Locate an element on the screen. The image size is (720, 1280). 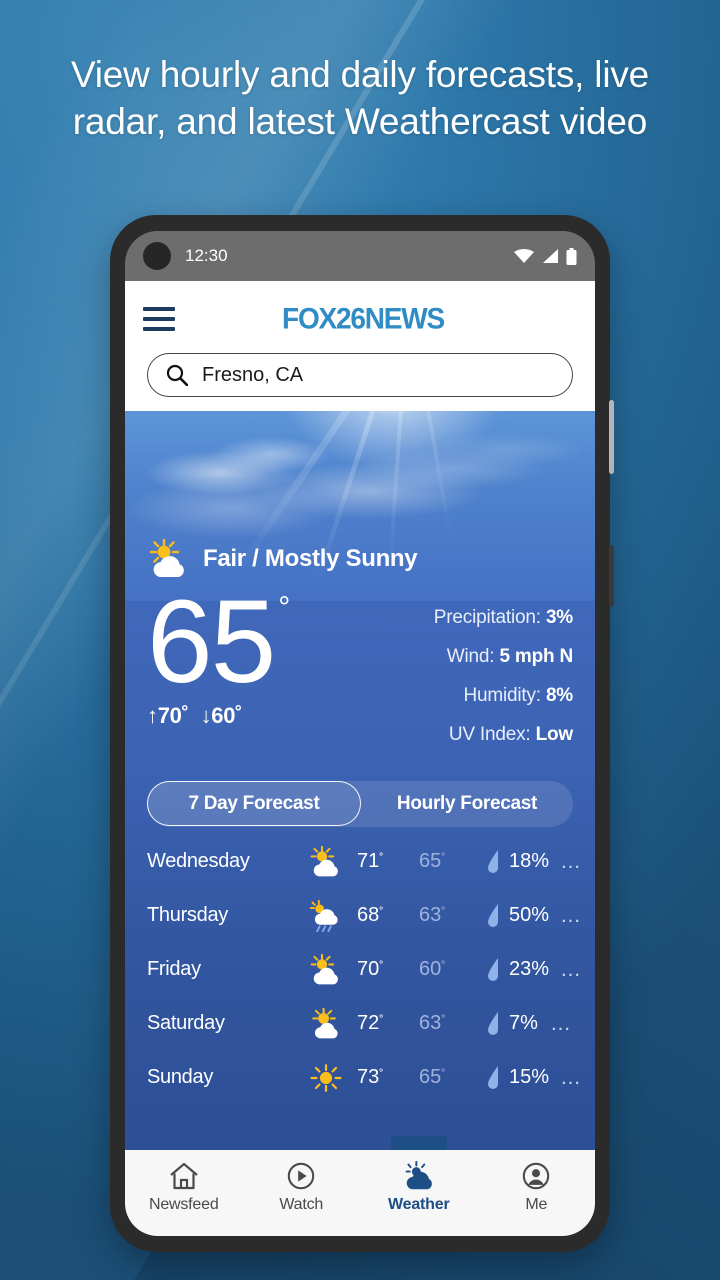
search-value: Fresno, CA is located at coordinates (253, 374).